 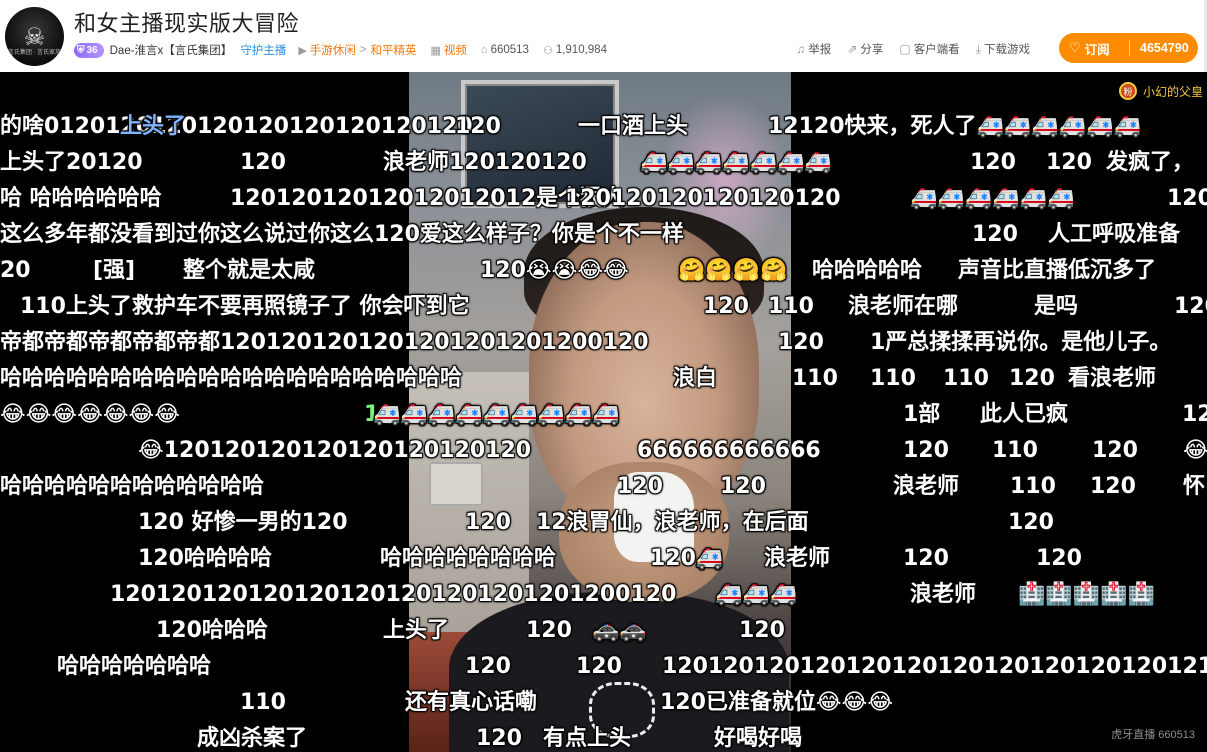 What do you see at coordinates (978, 48) in the screenshot?
I see `download-icon: ⤓` at bounding box center [978, 48].